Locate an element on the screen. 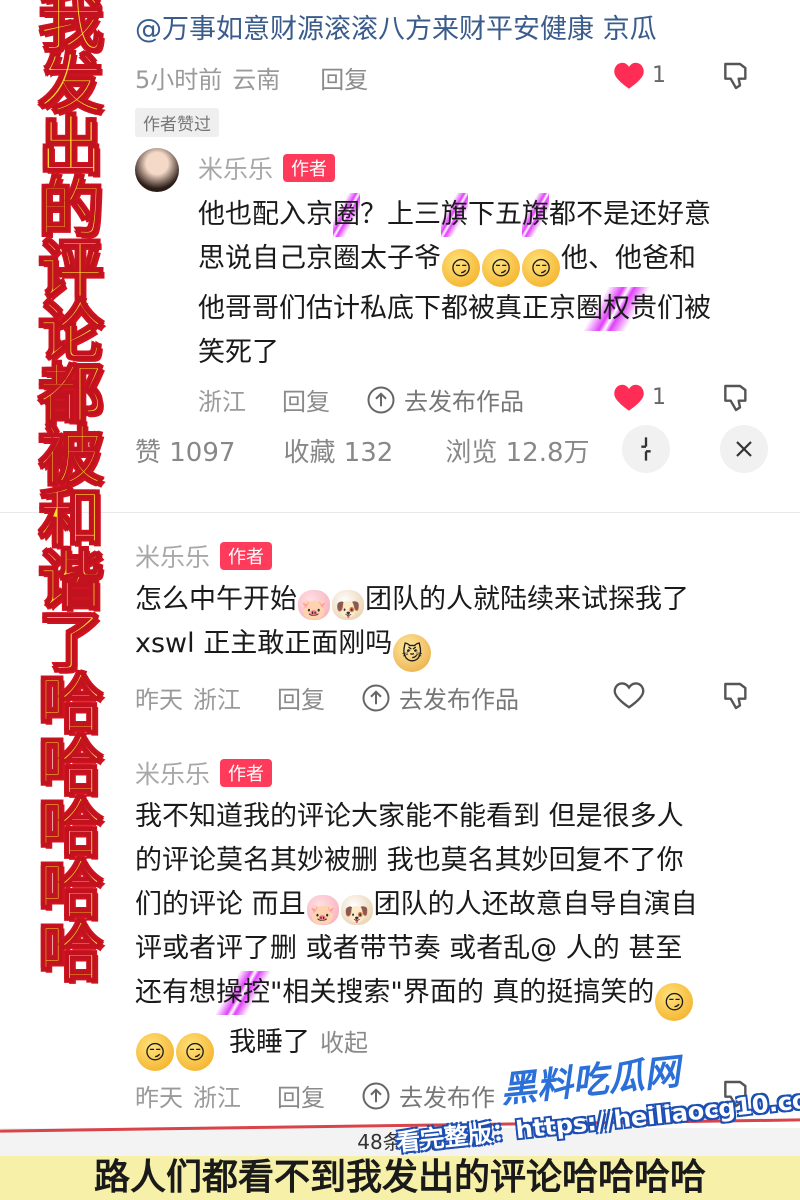  comment-2-reply-button: 回复 is located at coordinates (301, 697).